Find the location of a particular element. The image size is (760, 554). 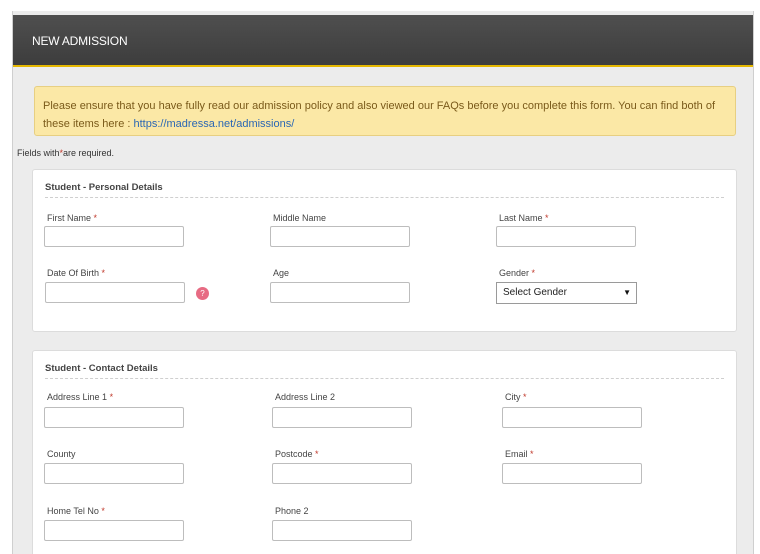

city-input is located at coordinates (572, 417).